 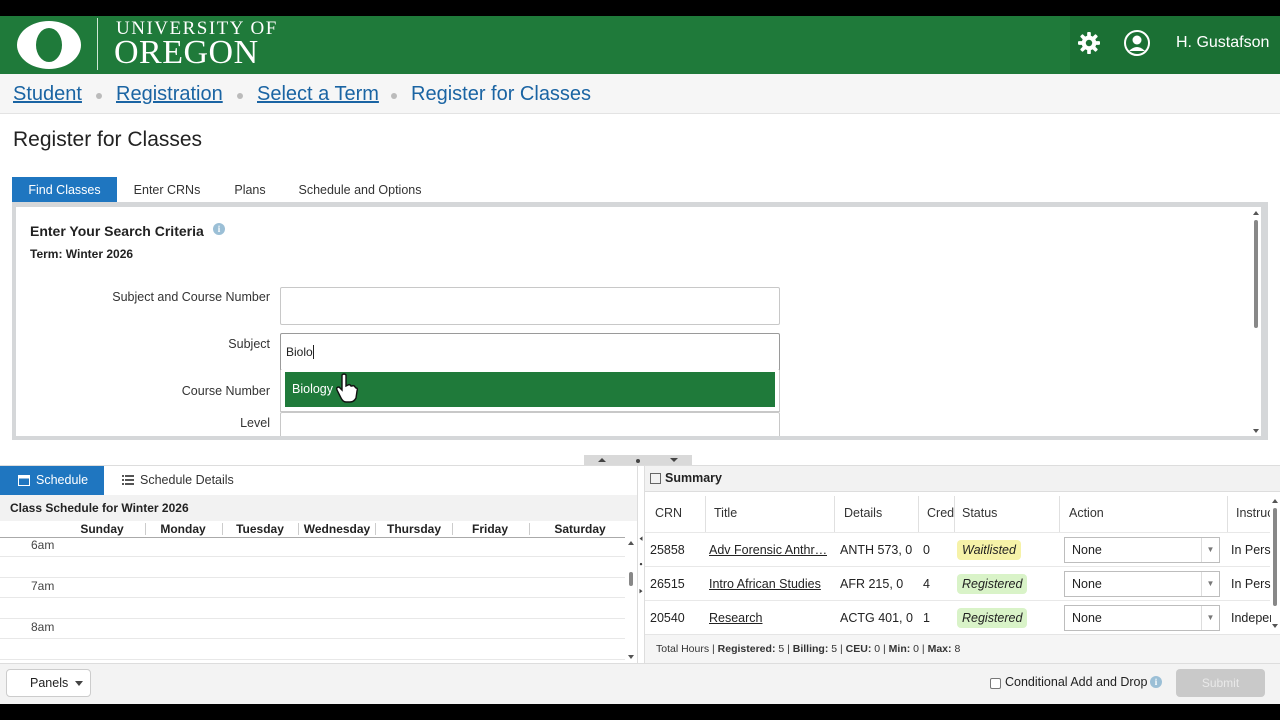 I want to click on panels-button: Panels, so click(x=48, y=683).